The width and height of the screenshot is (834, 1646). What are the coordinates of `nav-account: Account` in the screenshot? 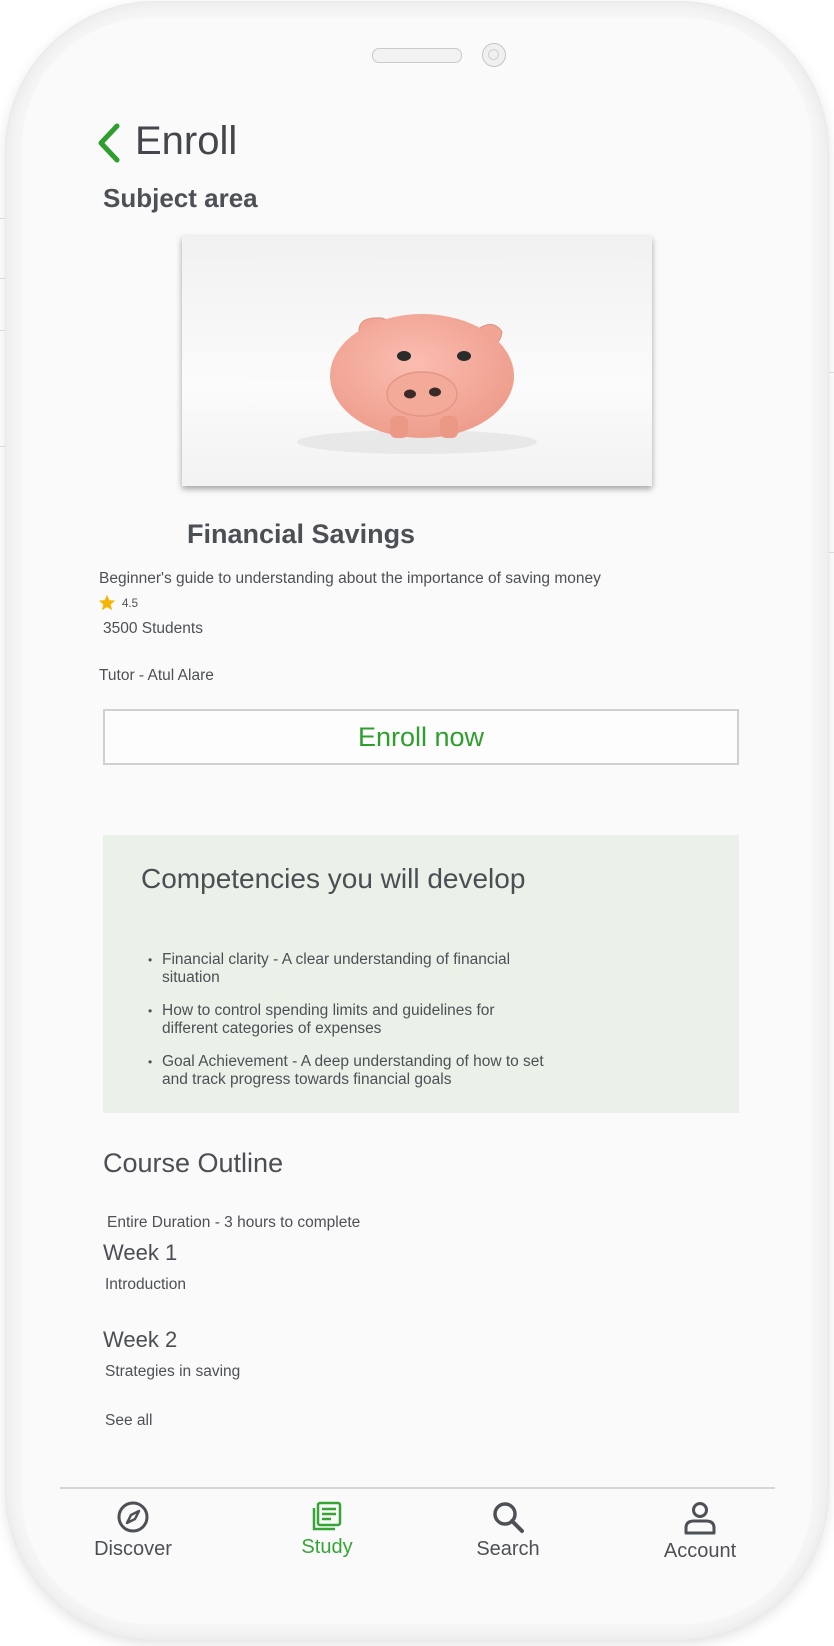 It's located at (700, 1531).